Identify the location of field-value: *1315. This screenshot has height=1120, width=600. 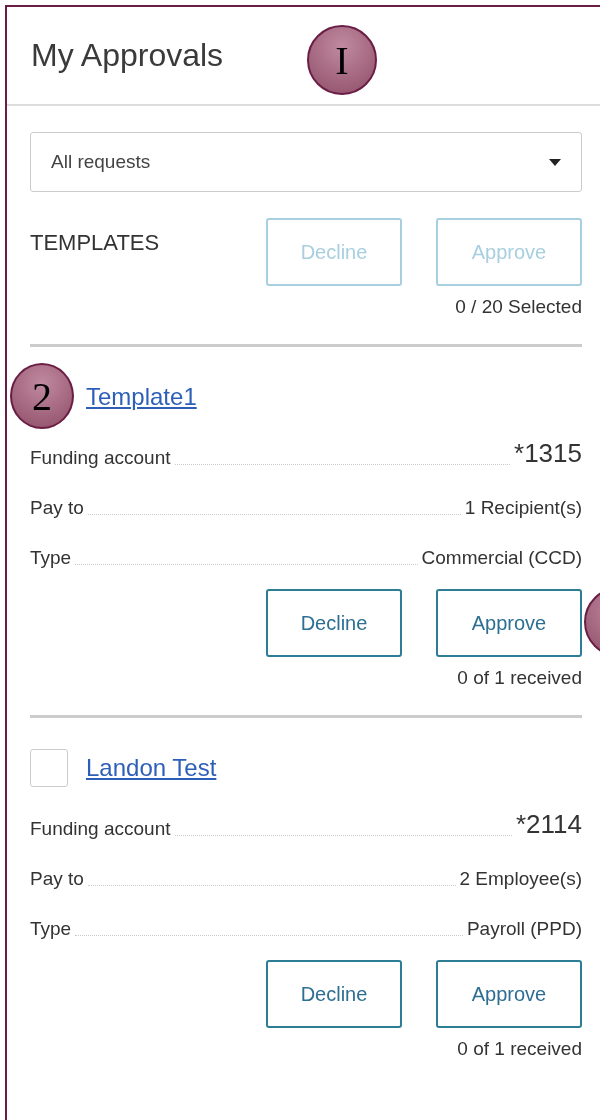
(548, 453).